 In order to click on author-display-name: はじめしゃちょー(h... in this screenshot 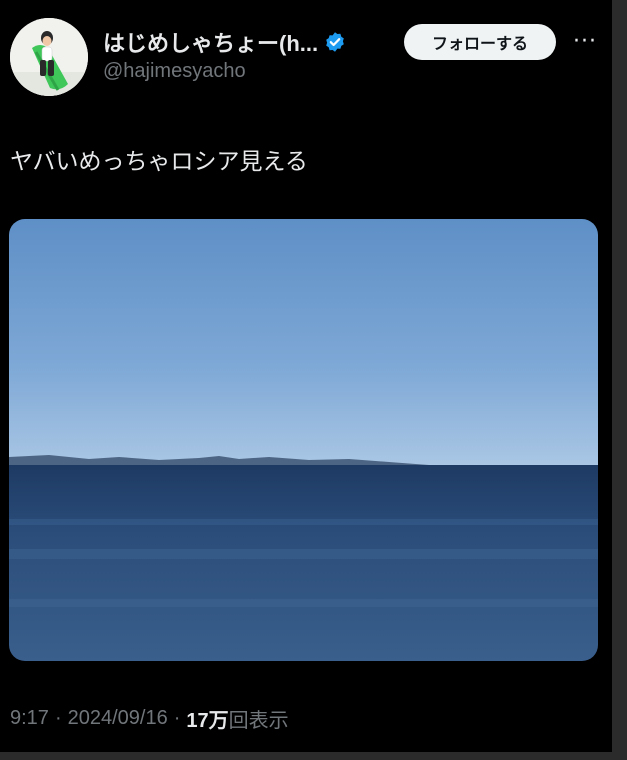, I will do `click(210, 42)`.